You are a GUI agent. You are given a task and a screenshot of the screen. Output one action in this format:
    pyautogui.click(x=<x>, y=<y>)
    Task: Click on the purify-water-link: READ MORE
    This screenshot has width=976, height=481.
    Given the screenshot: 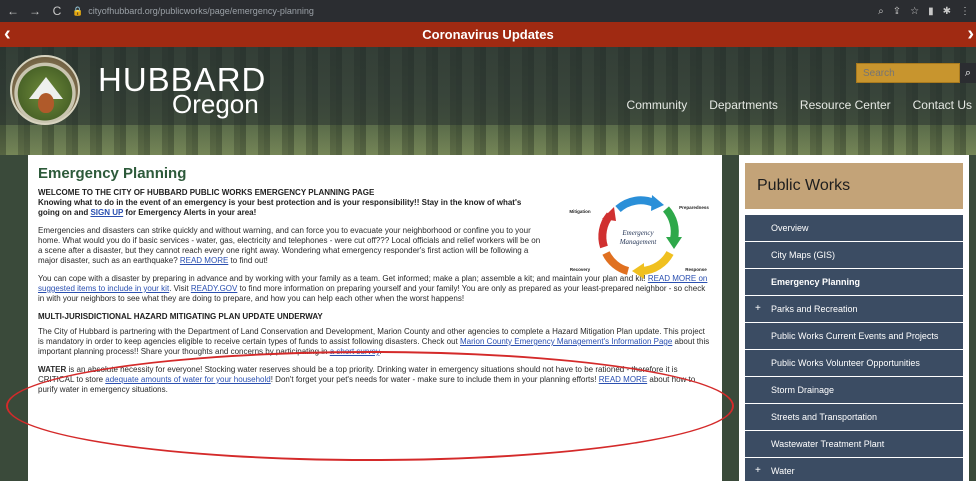 What is the action you would take?
    pyautogui.click(x=623, y=379)
    